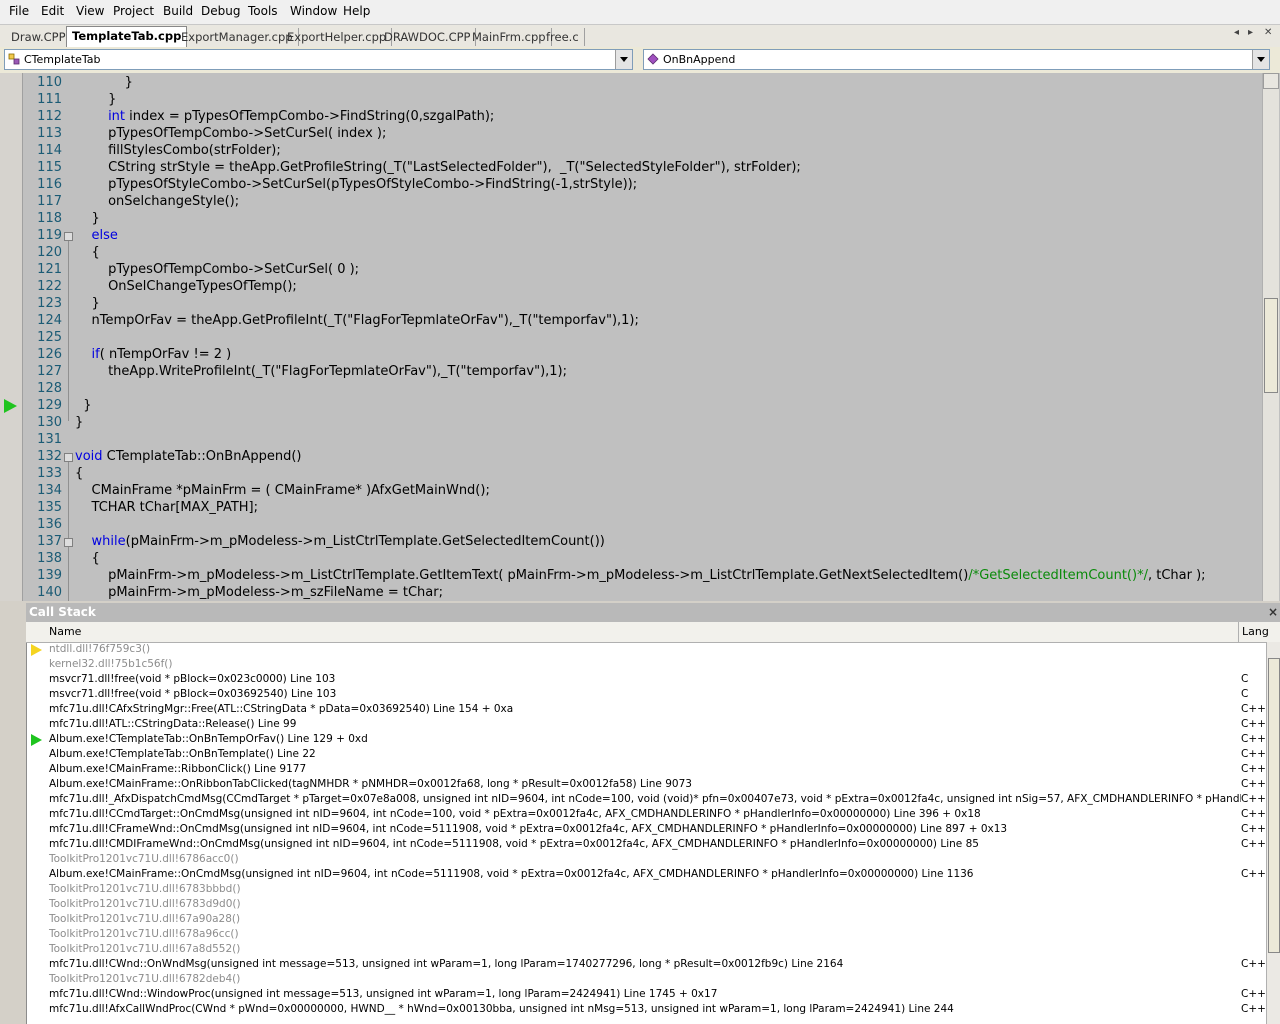  Describe the element at coordinates (337, 37) in the screenshot. I see `tab-exporthelper-cpp: ExportHelper.cpp` at that location.